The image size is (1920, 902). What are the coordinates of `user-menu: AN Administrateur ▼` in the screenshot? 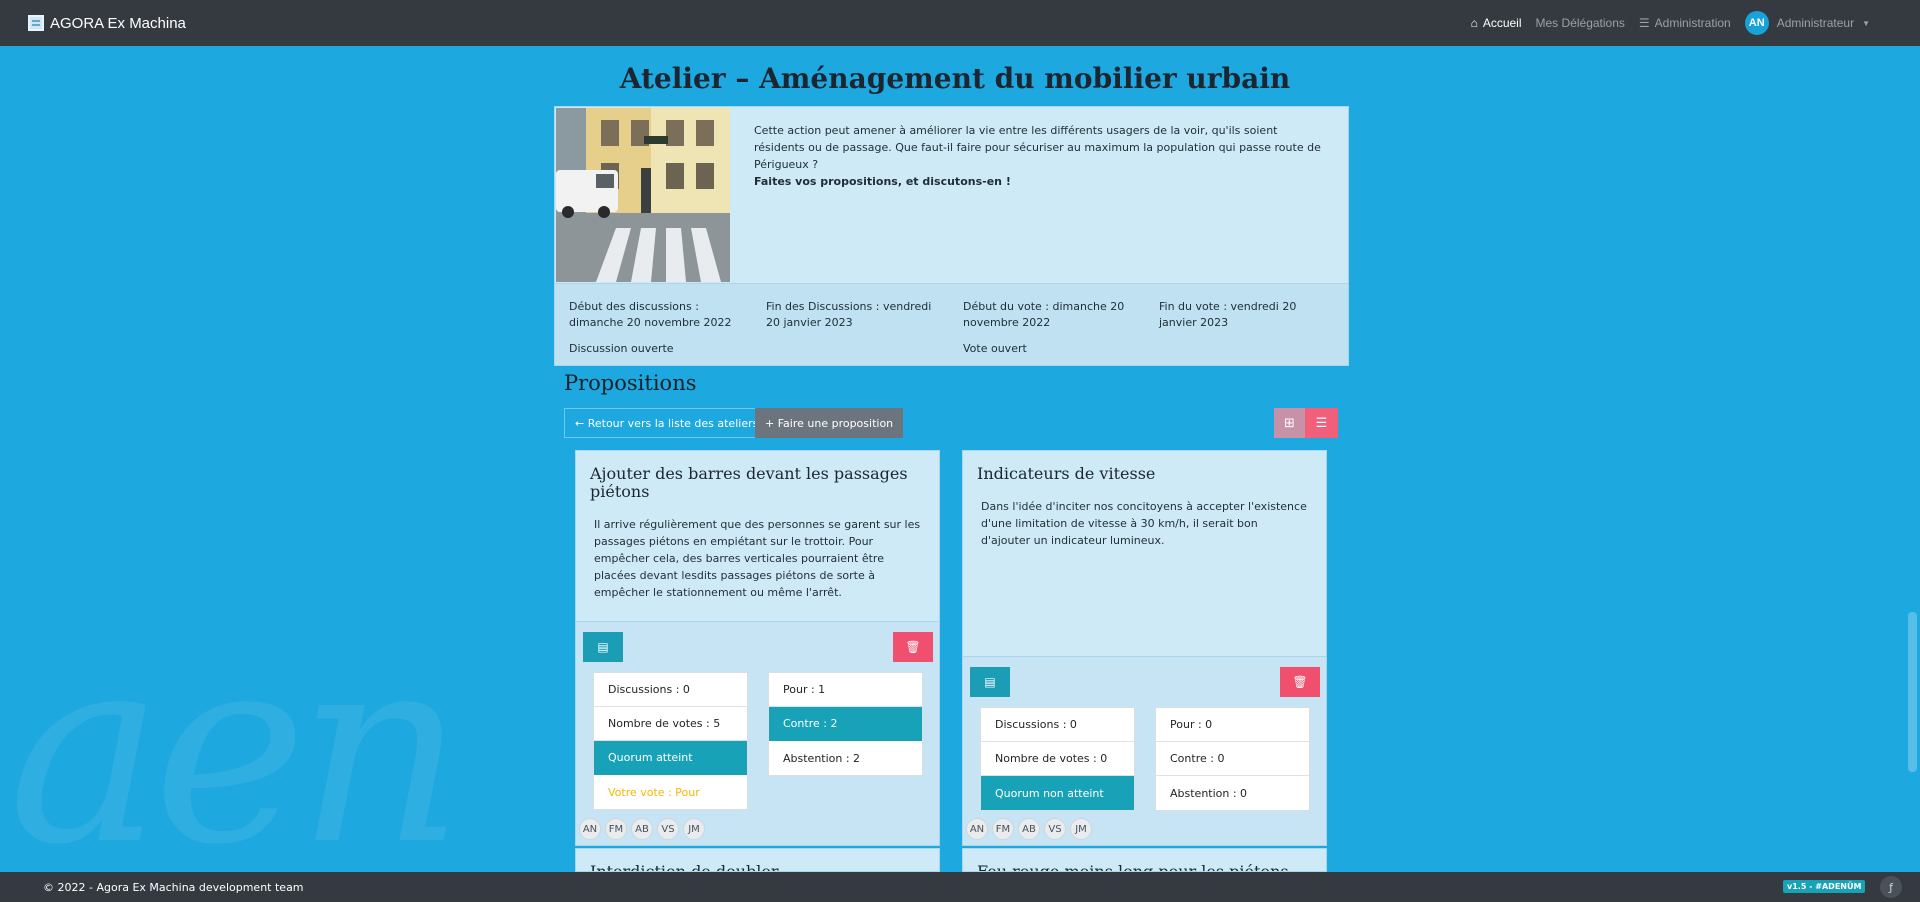 It's located at (1807, 23).